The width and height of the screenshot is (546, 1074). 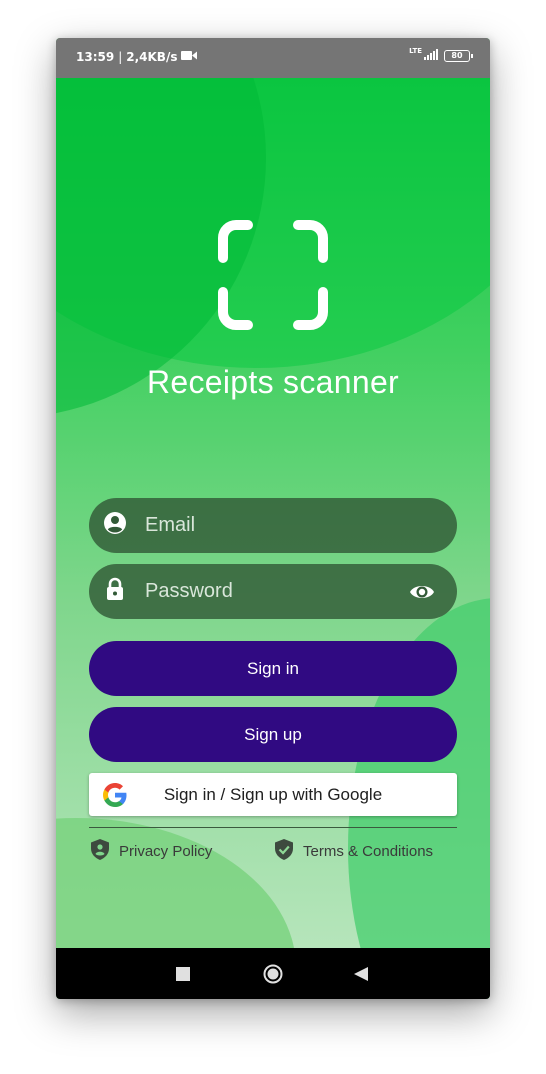 What do you see at coordinates (284, 851) in the screenshot?
I see `shield-check-icon` at bounding box center [284, 851].